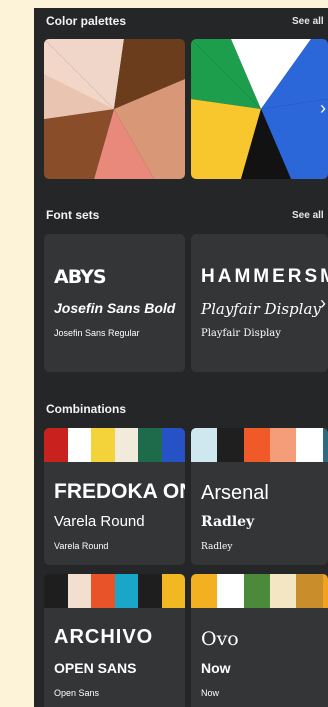 This screenshot has width=328, height=707. What do you see at coordinates (228, 522) in the screenshot?
I see `combination-heading-text: Radley` at bounding box center [228, 522].